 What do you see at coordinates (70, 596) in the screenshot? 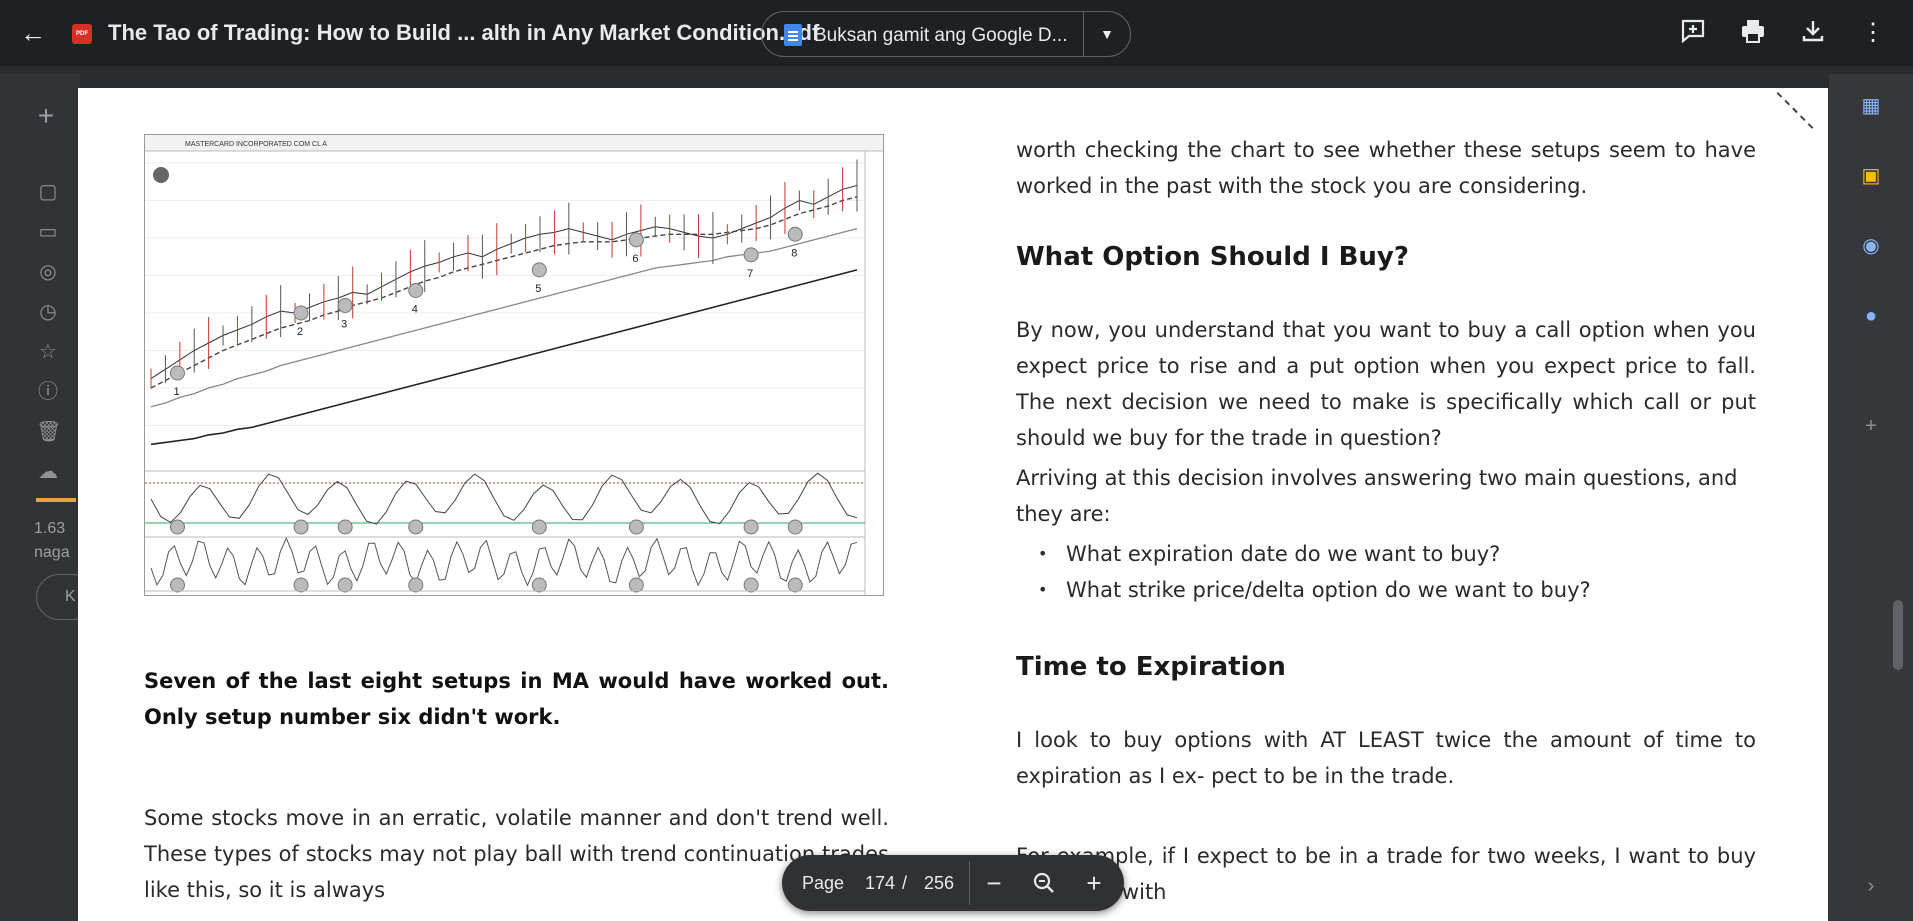
I see `get-storage-label: K` at bounding box center [70, 596].